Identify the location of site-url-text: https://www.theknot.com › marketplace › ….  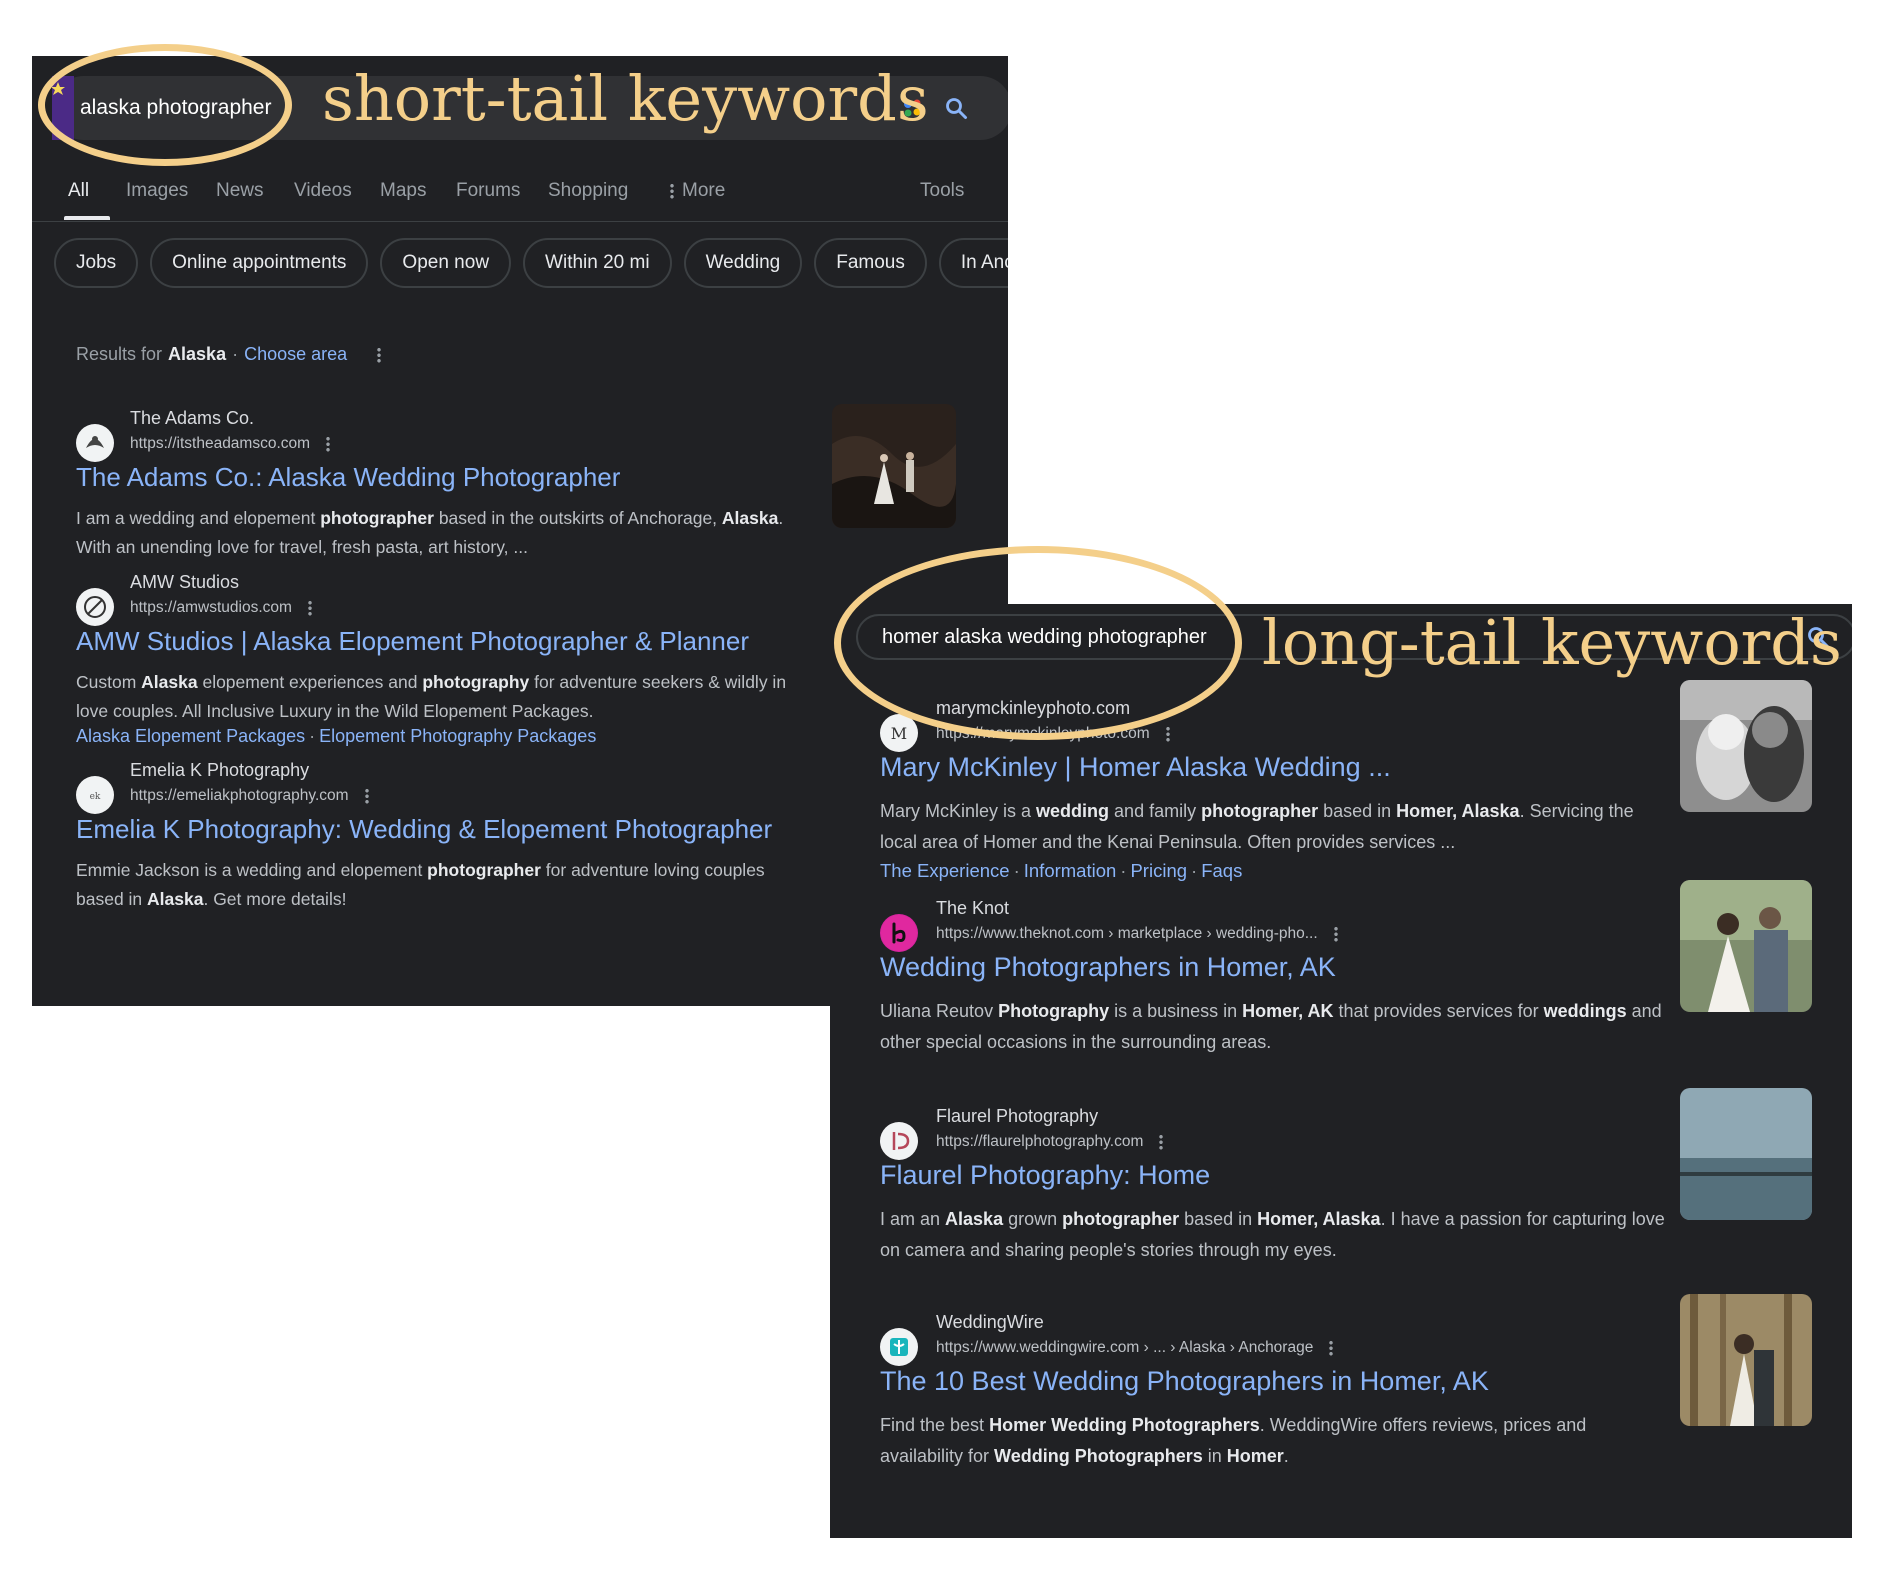
(1127, 933).